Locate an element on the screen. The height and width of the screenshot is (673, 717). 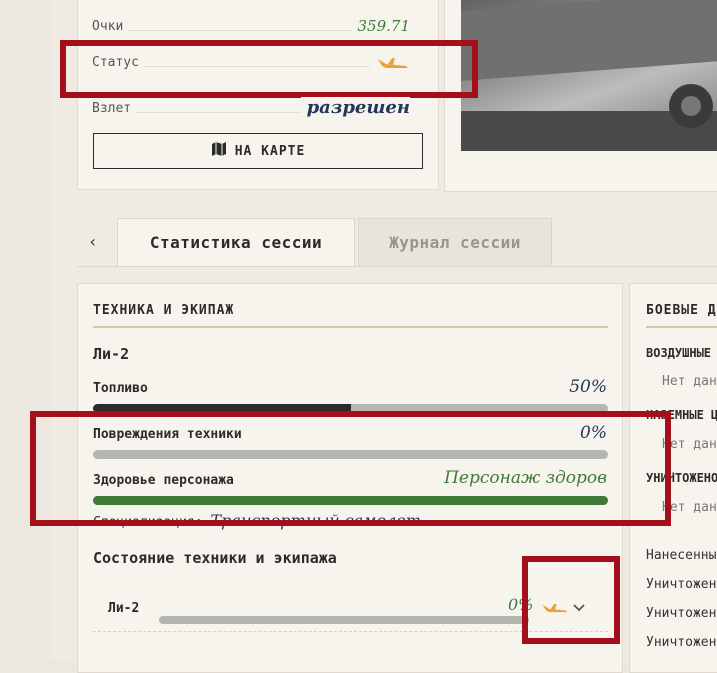
crew-condition-bar is located at coordinates (344, 620).